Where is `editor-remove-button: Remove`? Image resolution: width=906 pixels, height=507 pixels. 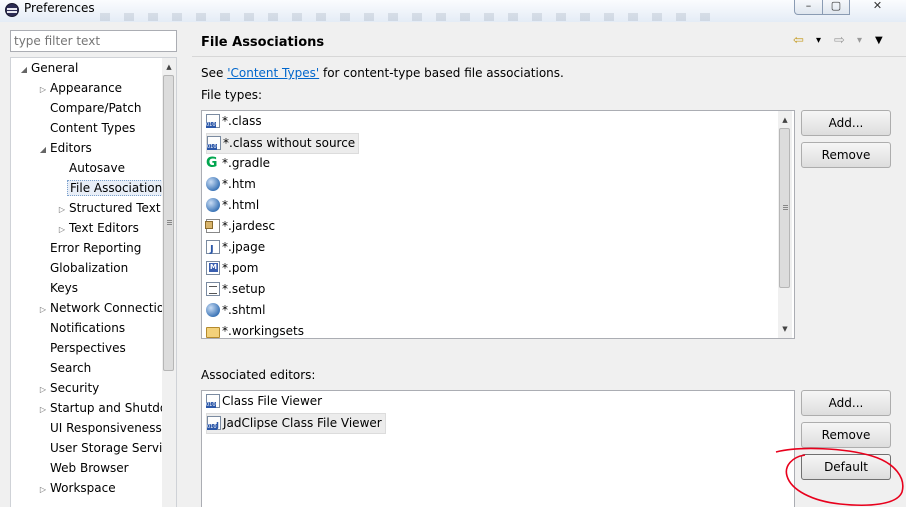
editor-remove-button: Remove is located at coordinates (846, 435).